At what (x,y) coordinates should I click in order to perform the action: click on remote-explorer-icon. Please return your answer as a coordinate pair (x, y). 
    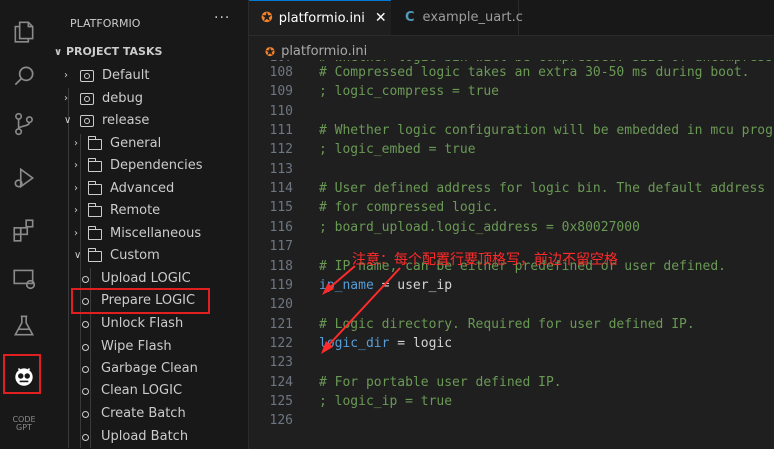
    Looking at the image, I should click on (24, 278).